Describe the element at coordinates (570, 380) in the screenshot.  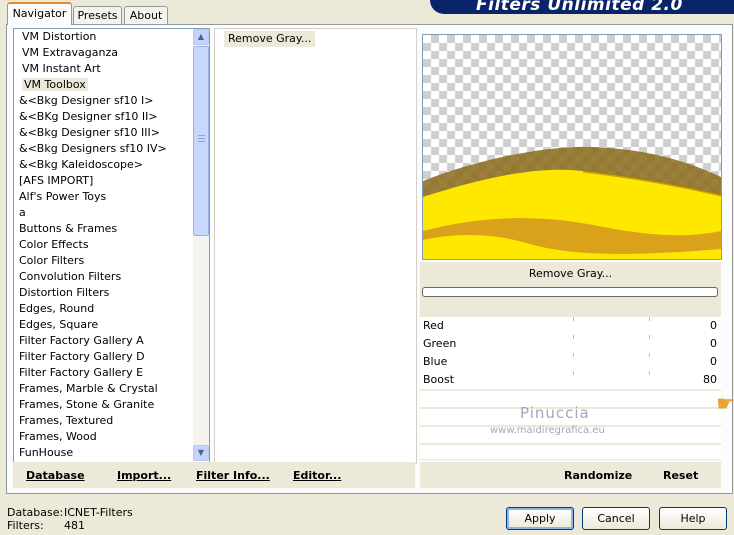
I see `param-boost: Boost 80` at that location.